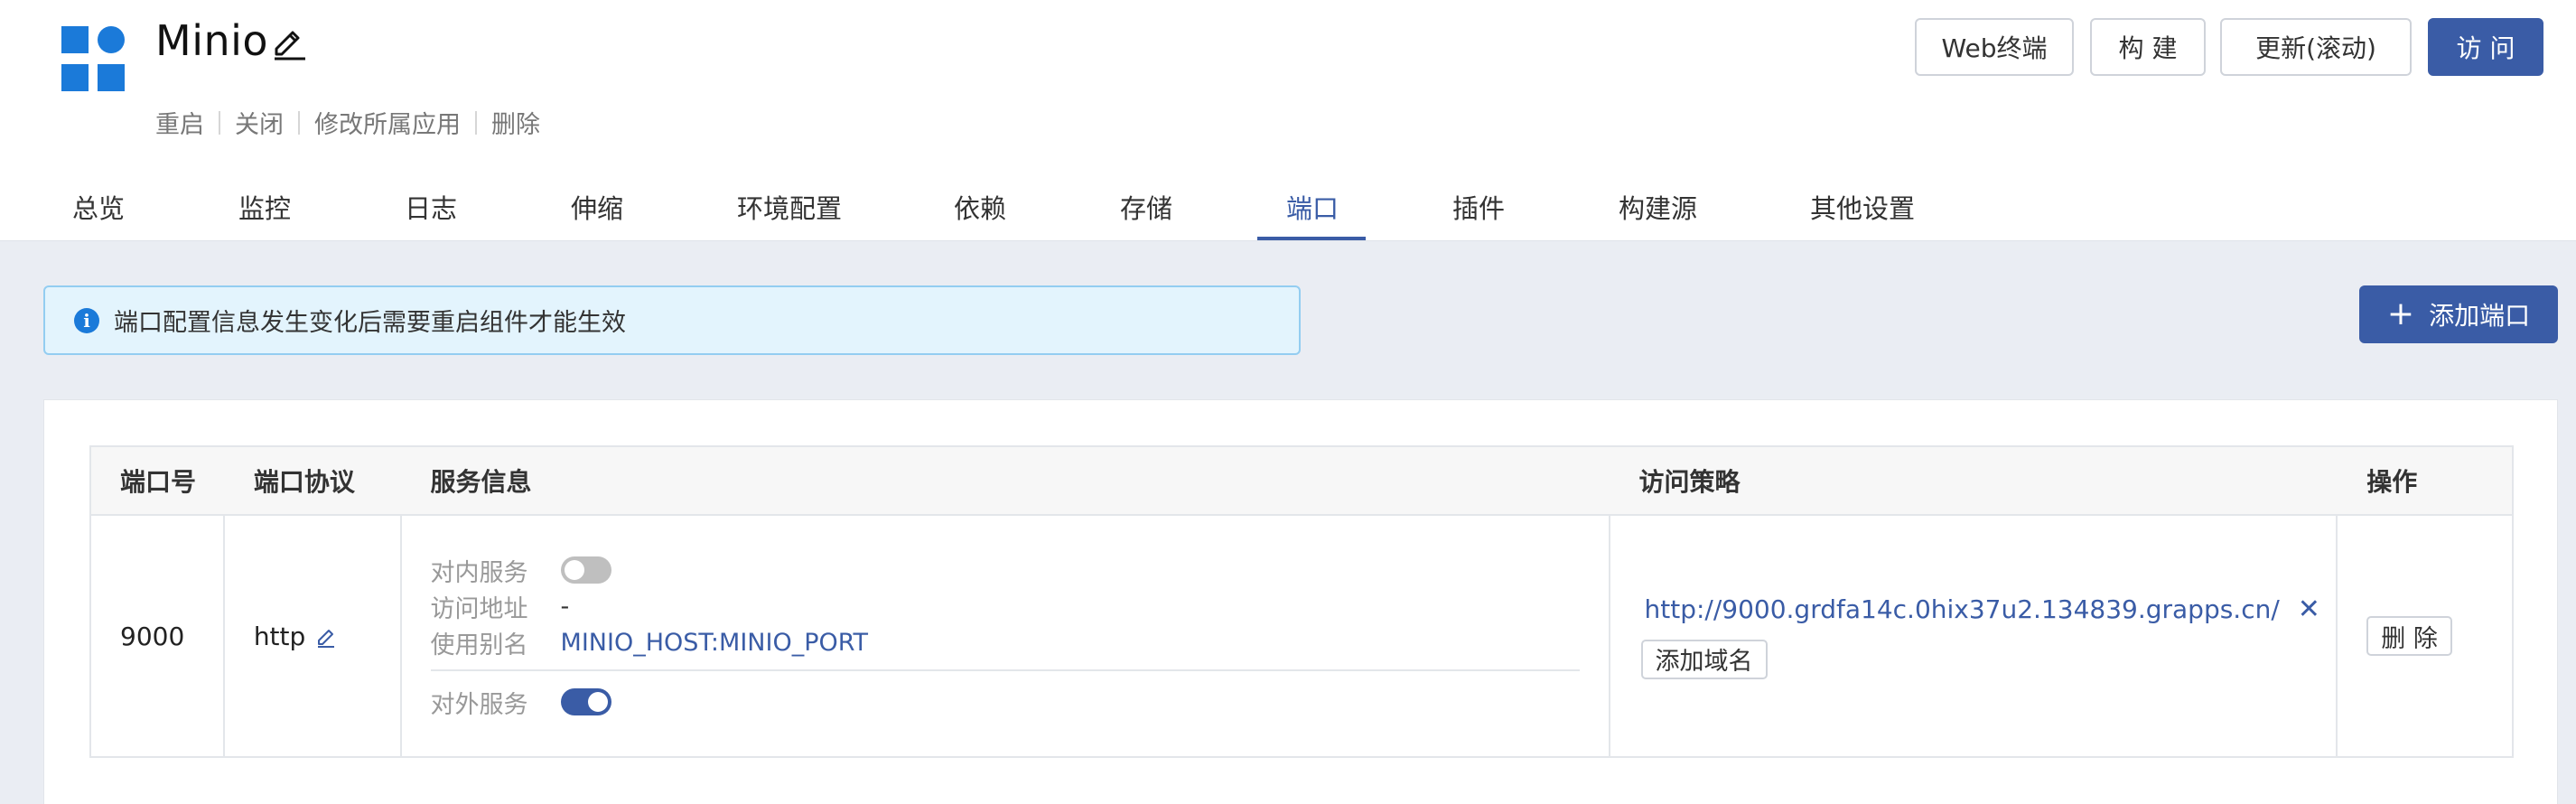  Describe the element at coordinates (479, 645) in the screenshot. I see `alias-label: 使用别名` at that location.